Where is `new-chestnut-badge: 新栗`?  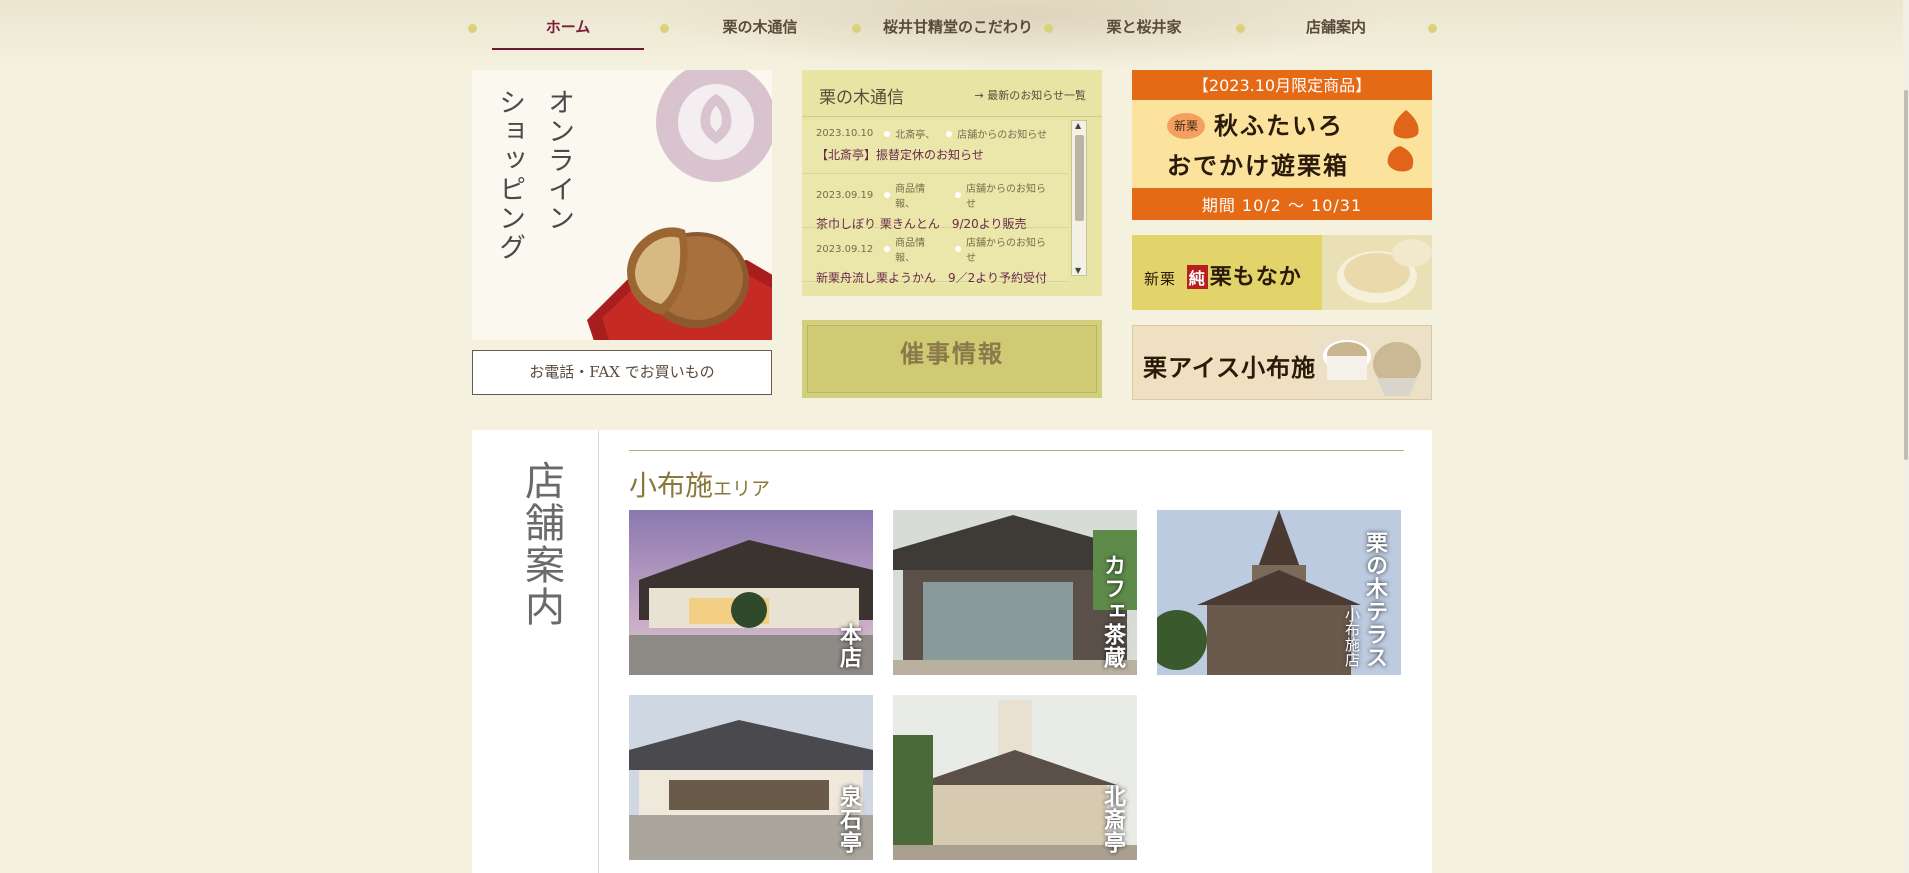 new-chestnut-badge: 新栗 is located at coordinates (1186, 126).